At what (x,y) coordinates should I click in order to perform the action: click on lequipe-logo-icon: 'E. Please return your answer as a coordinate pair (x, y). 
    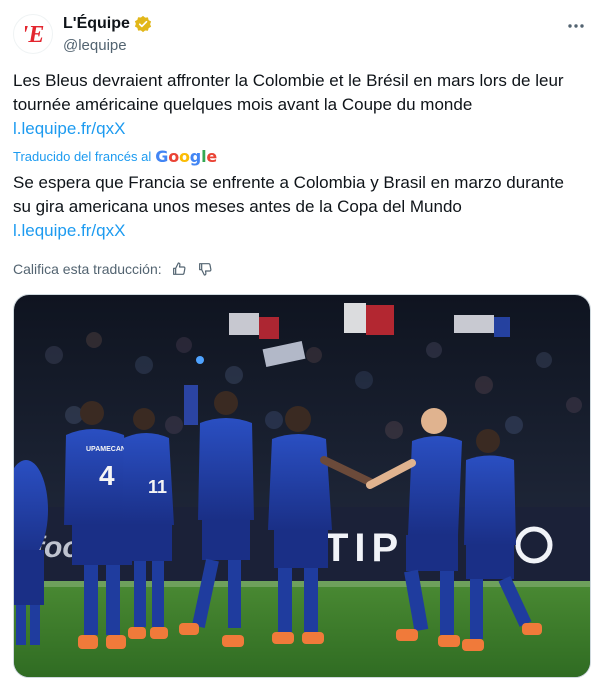
    Looking at the image, I should click on (33, 35).